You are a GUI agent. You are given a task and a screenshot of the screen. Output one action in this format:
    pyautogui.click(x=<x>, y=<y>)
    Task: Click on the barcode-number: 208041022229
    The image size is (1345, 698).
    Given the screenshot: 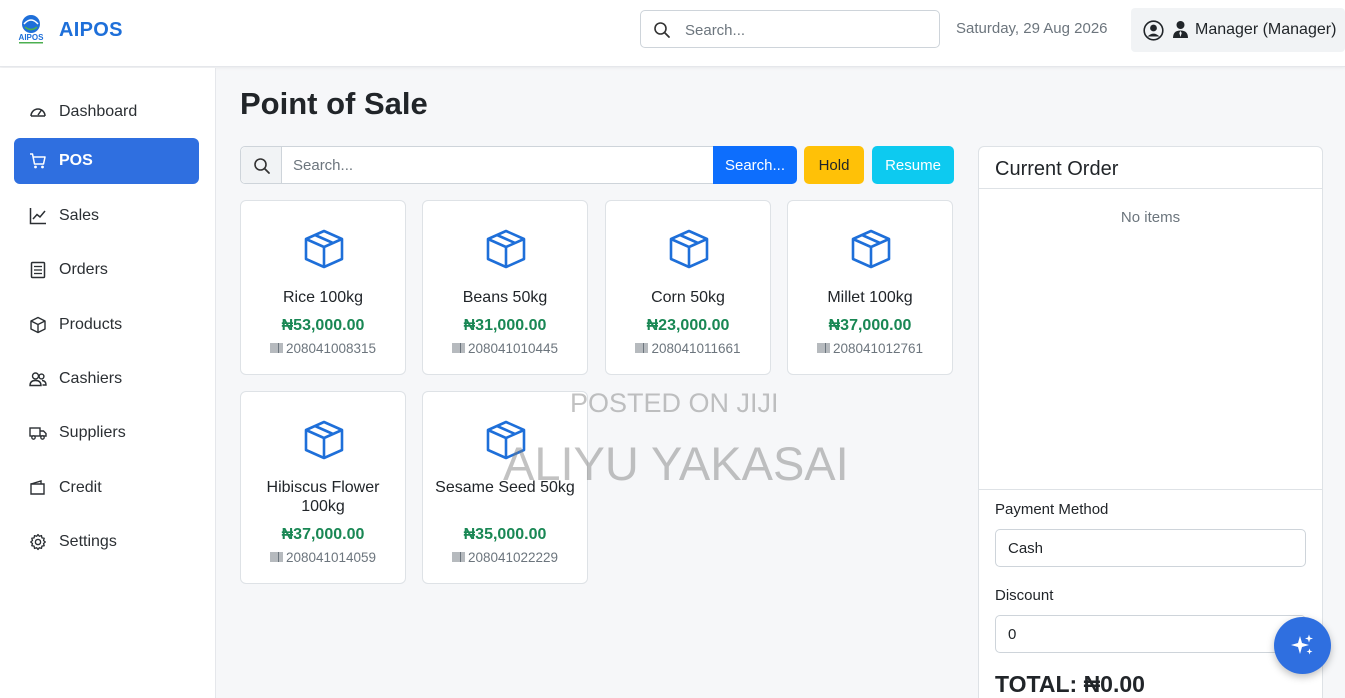 What is the action you would take?
    pyautogui.click(x=513, y=557)
    